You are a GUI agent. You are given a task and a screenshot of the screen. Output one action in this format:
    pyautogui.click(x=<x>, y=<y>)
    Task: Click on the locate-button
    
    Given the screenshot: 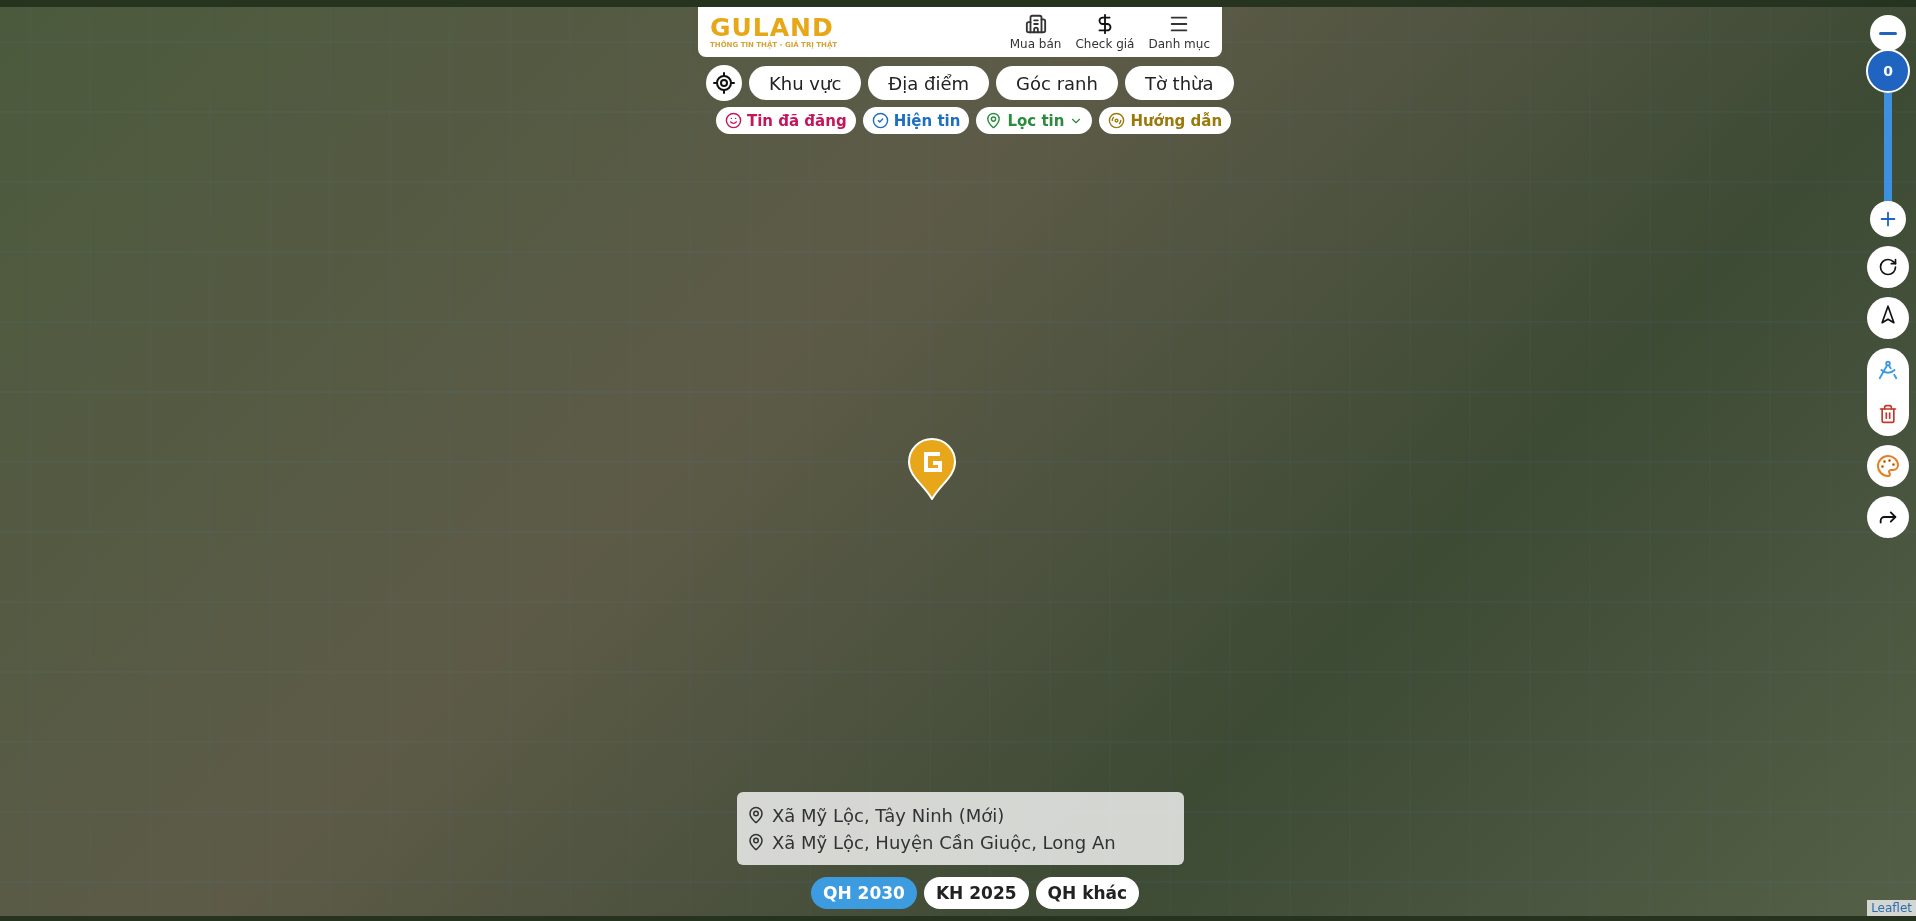 What is the action you would take?
    pyautogui.click(x=724, y=83)
    